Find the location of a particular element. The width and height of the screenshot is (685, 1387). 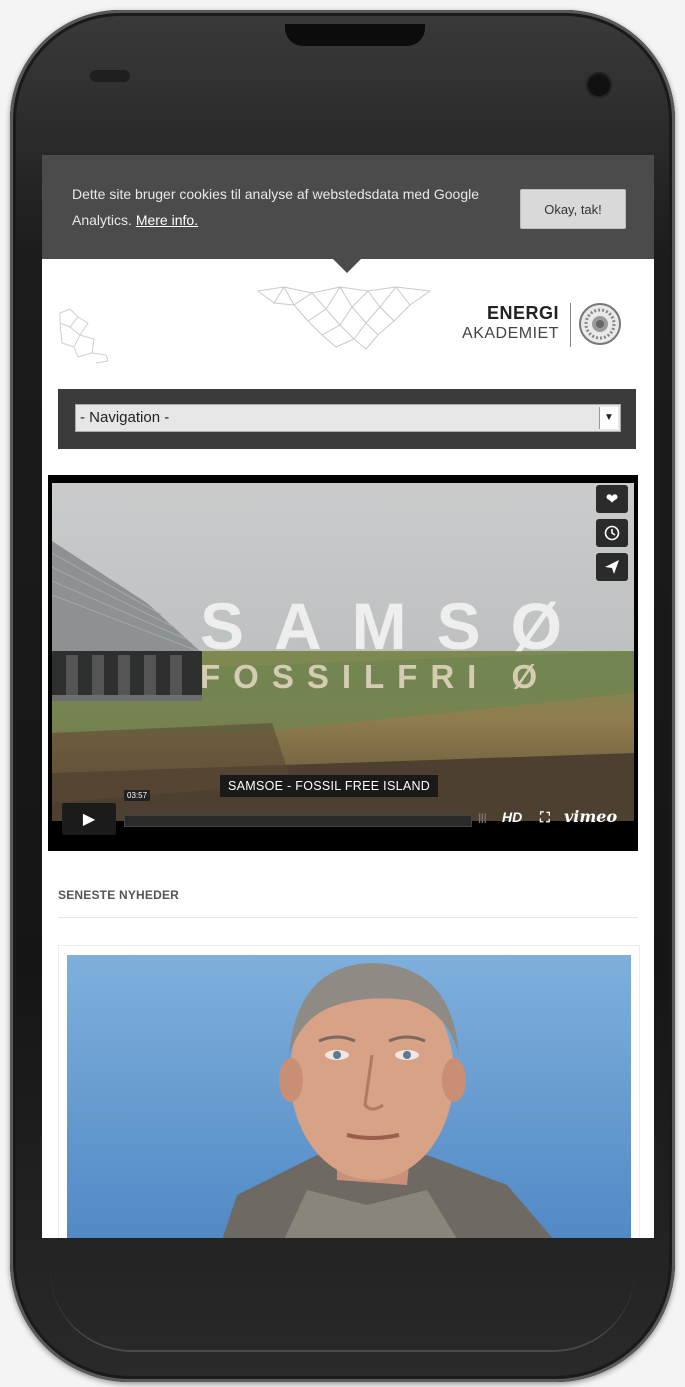

chevron-down-icon: ▼ is located at coordinates (608, 418).